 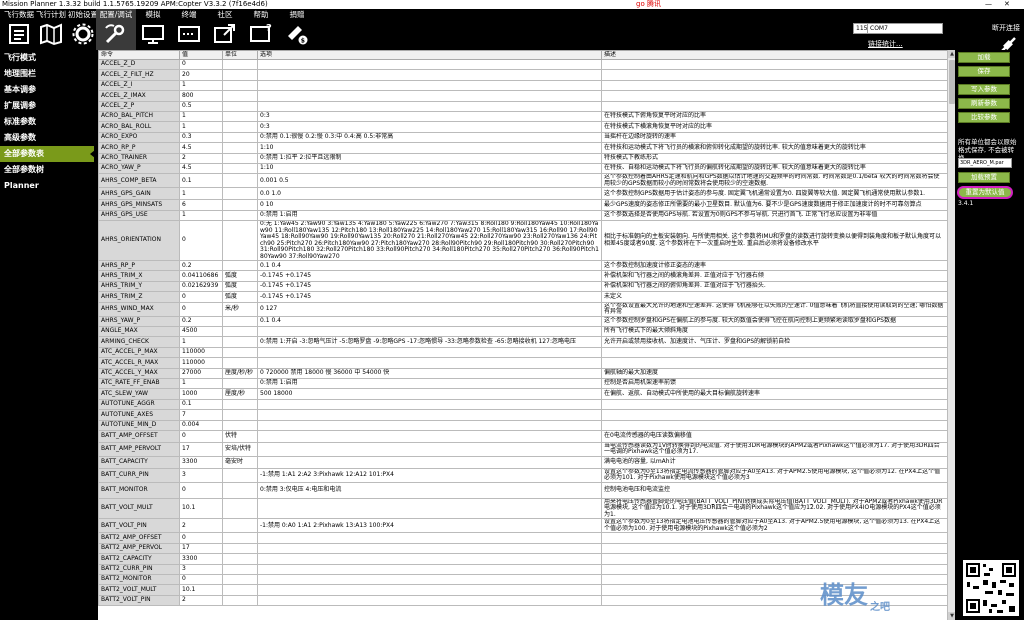 I want to click on table-row: ACCEL_Z_IMAX 800, so click(x=522, y=96).